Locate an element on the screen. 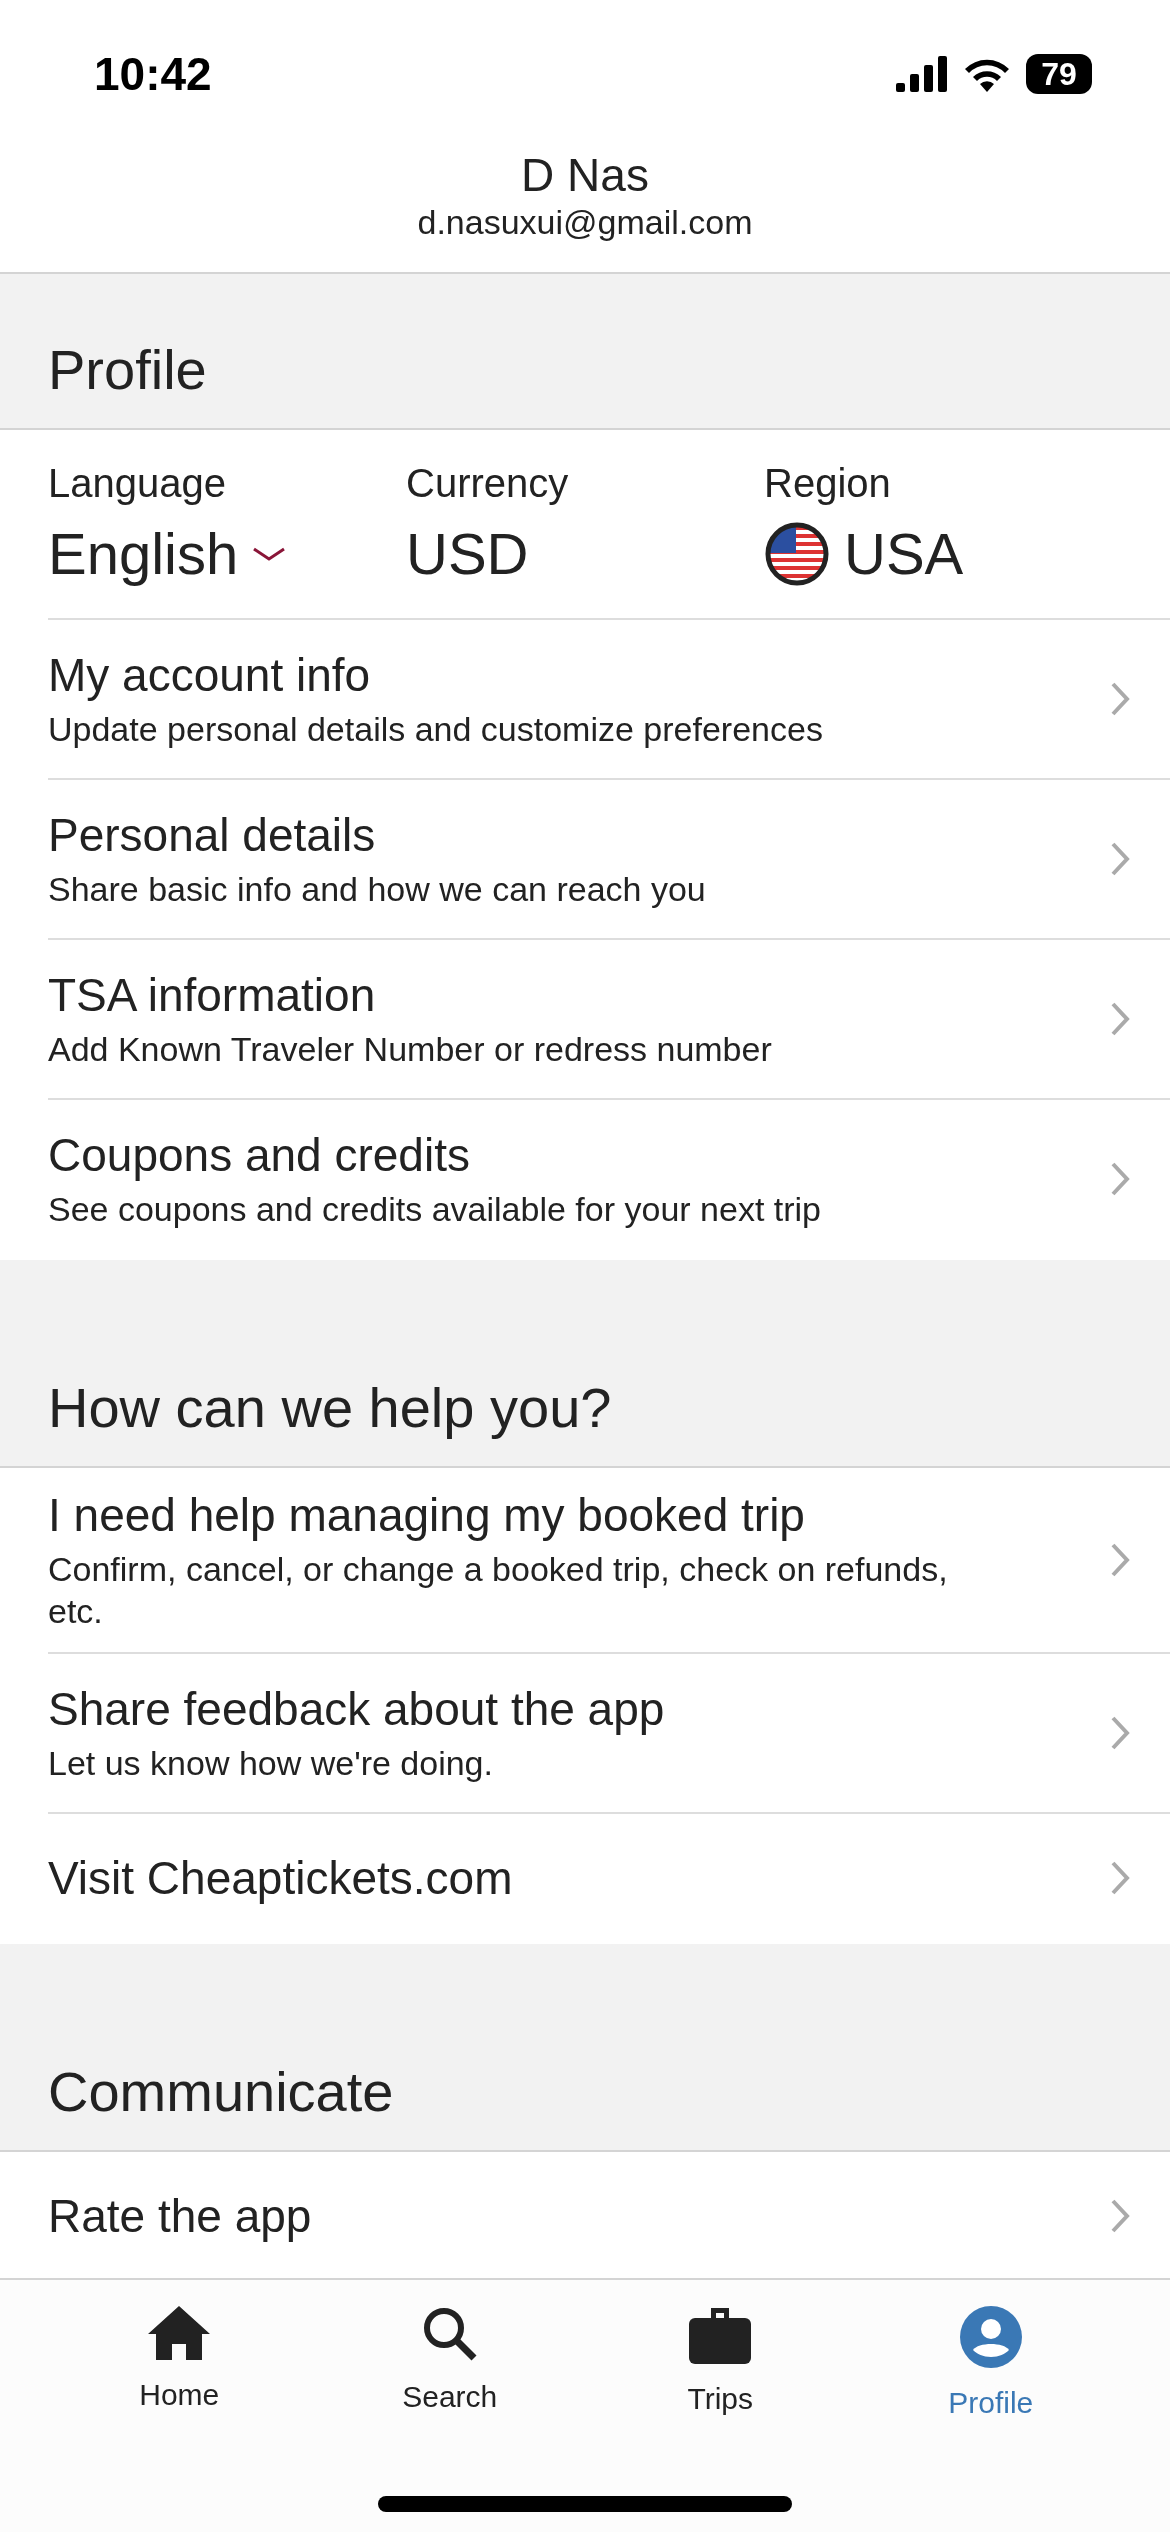 This screenshot has height=2532, width=1170. setting-label: Region is located at coordinates (828, 483).